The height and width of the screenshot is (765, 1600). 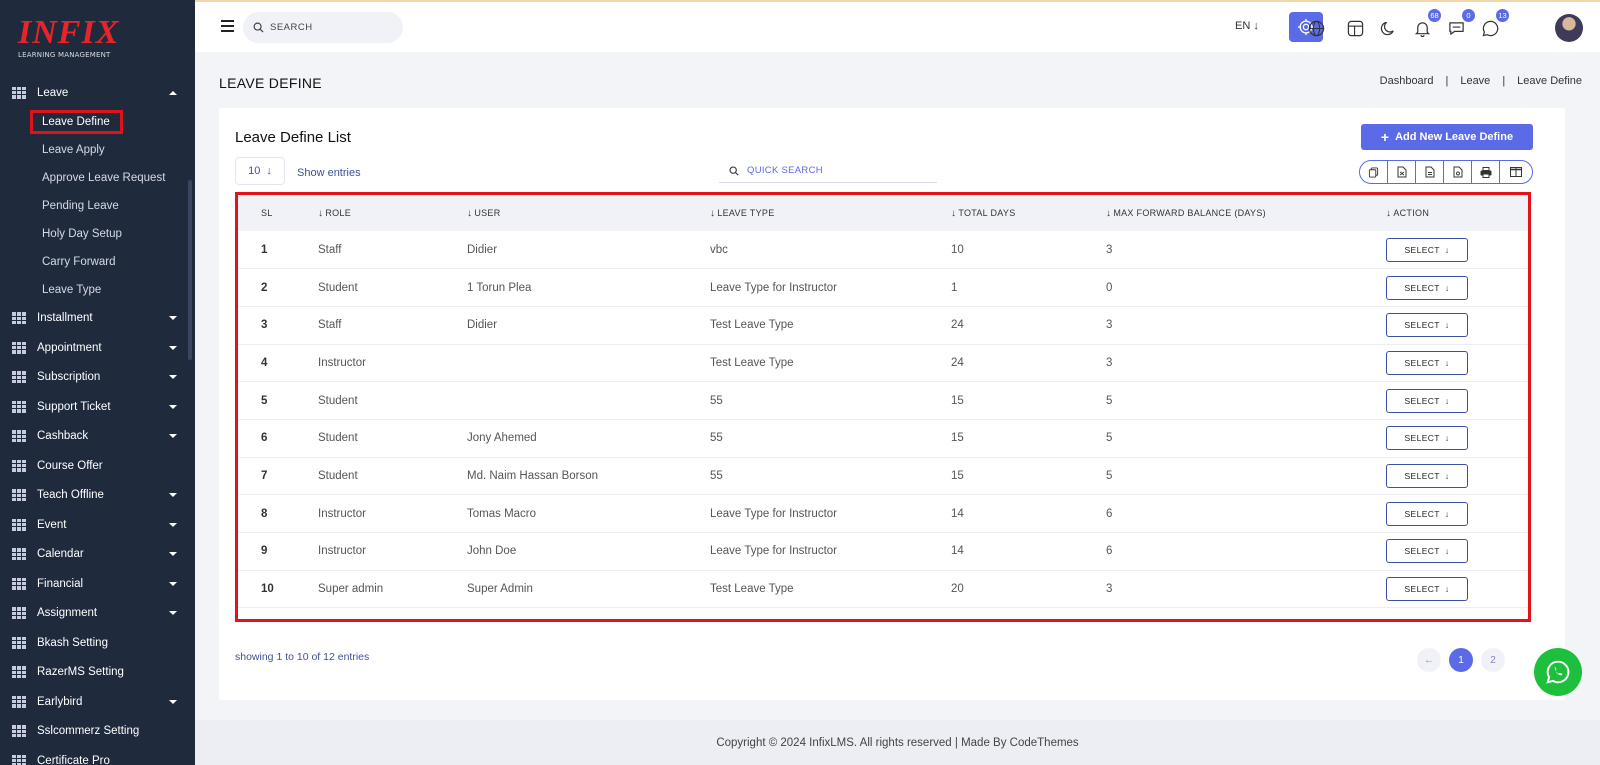 What do you see at coordinates (97, 150) in the screenshot?
I see `sidebar-subitem: Leave Apply` at bounding box center [97, 150].